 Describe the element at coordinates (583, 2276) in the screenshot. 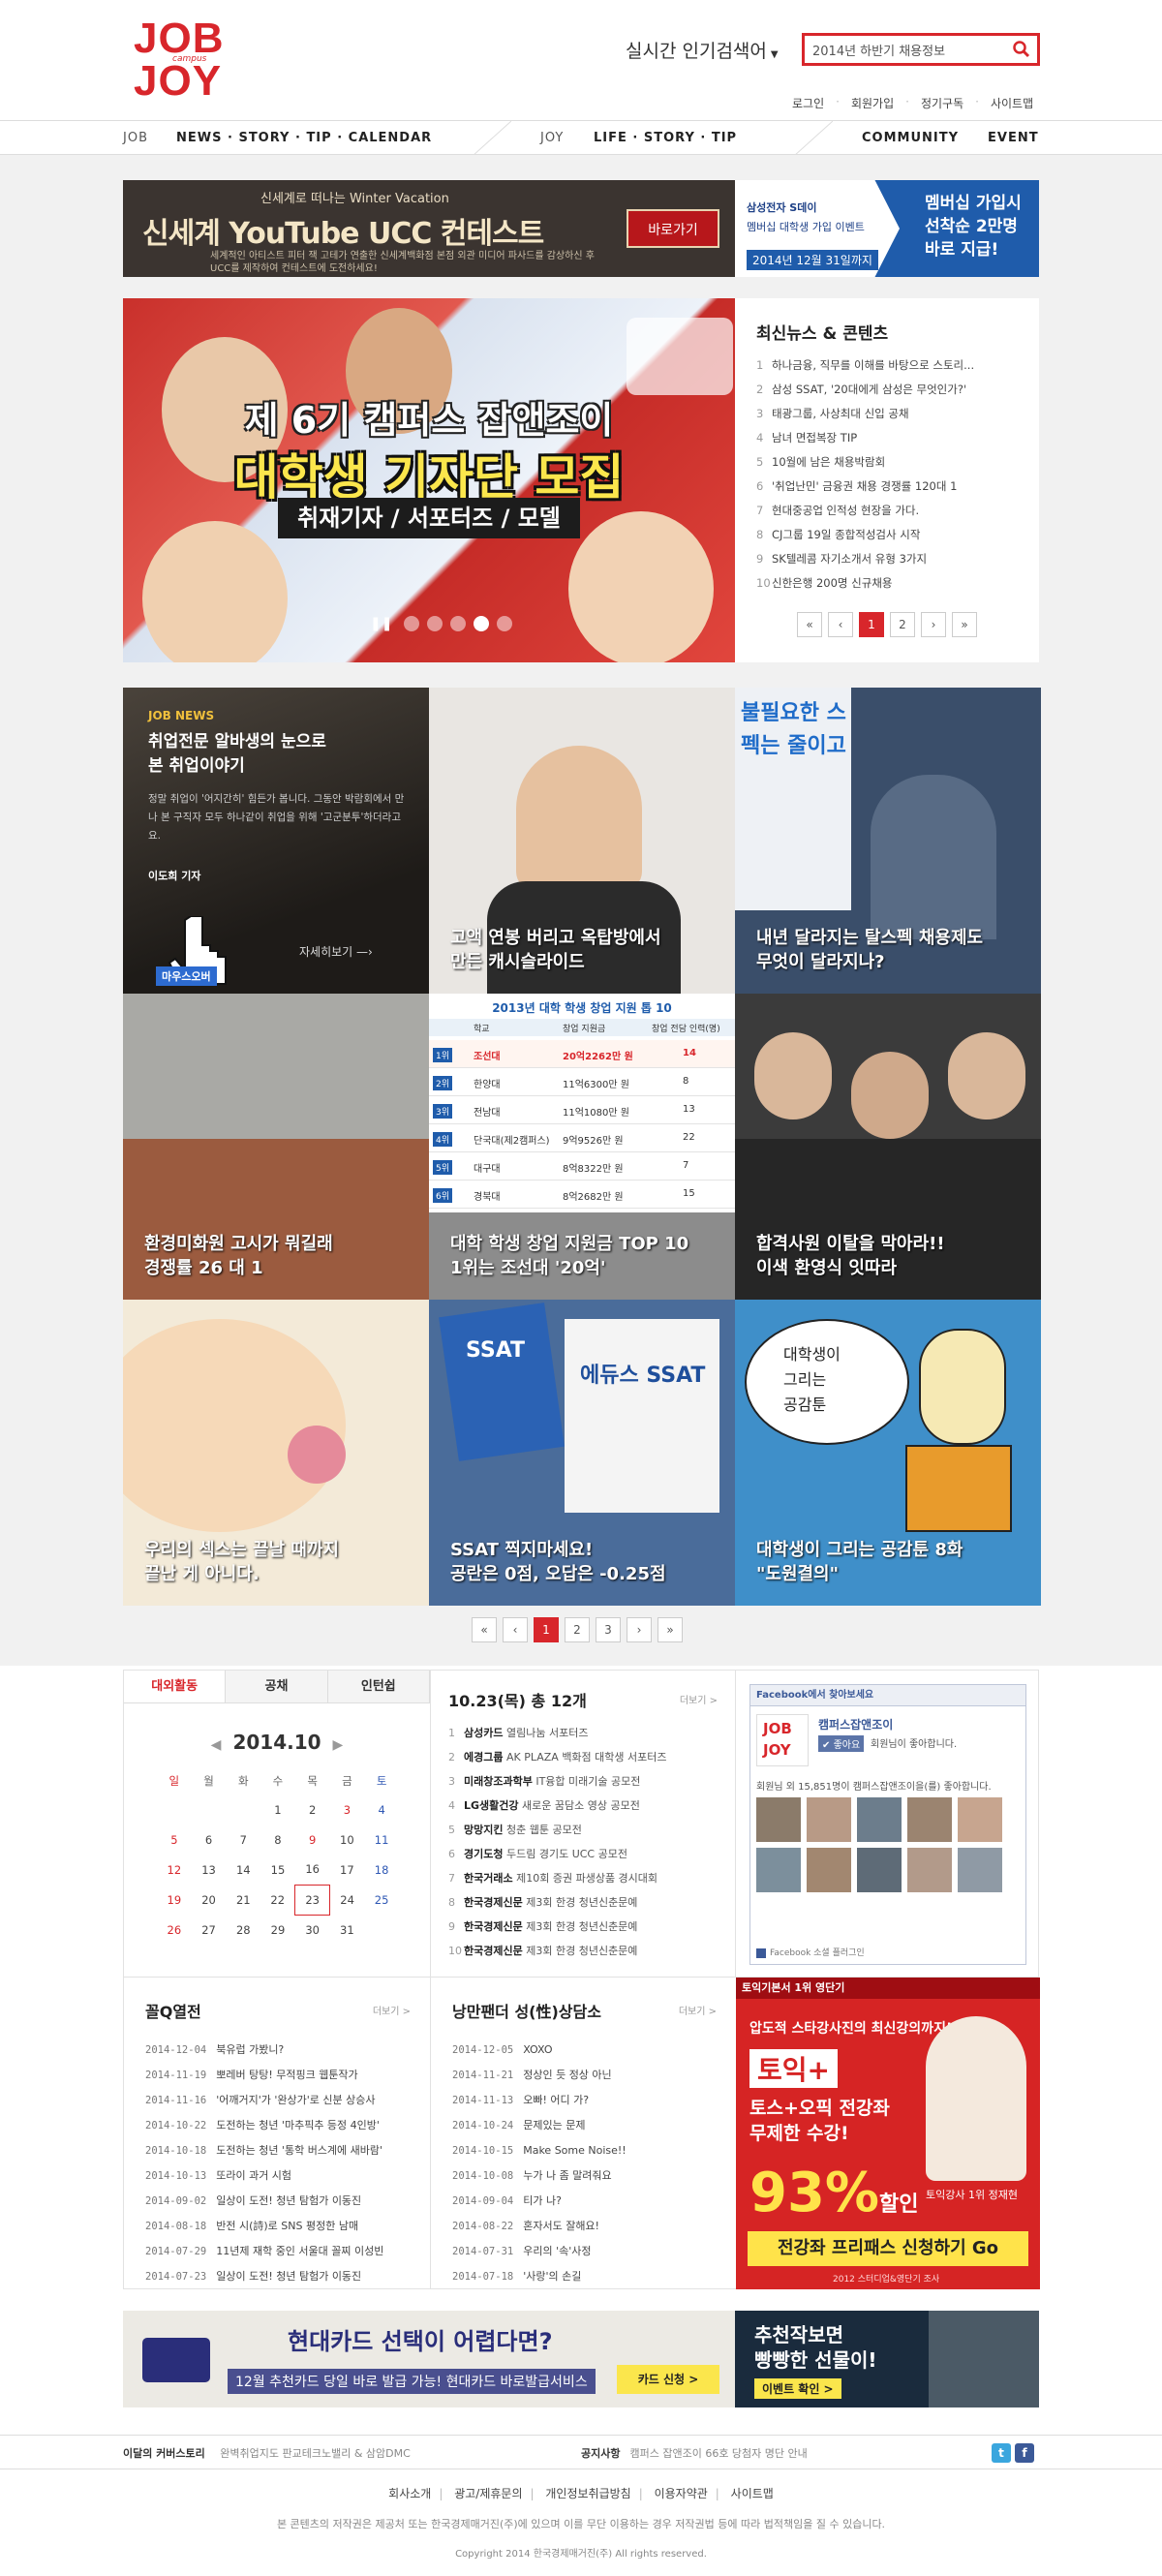

I see `post-item: 2014-07-18 '사랑'의 손길` at that location.